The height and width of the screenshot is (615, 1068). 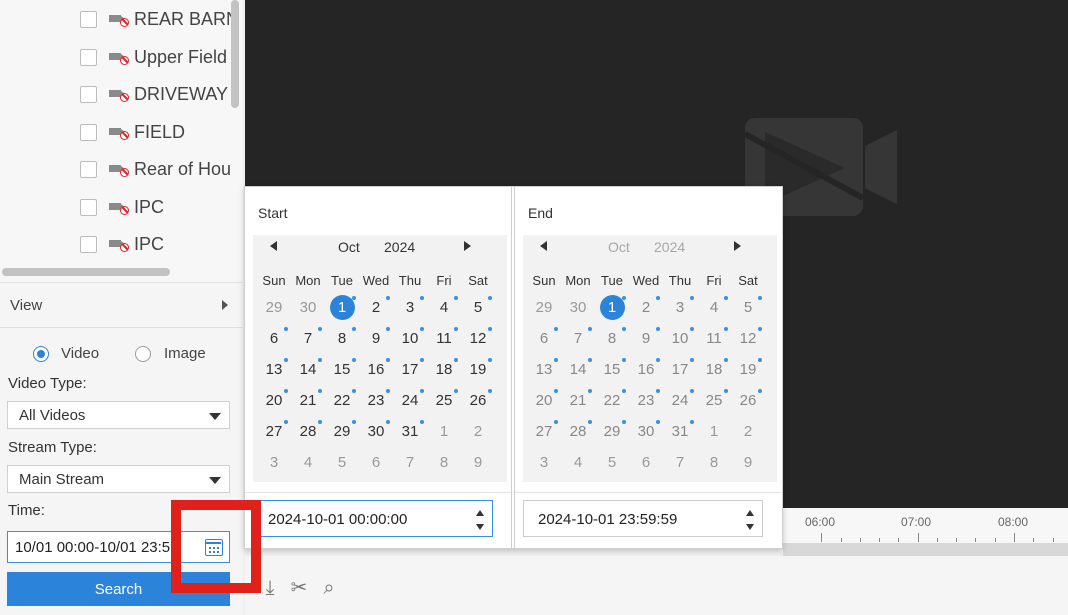 What do you see at coordinates (646, 308) in the screenshot?
I see `calendar-day: 2` at bounding box center [646, 308].